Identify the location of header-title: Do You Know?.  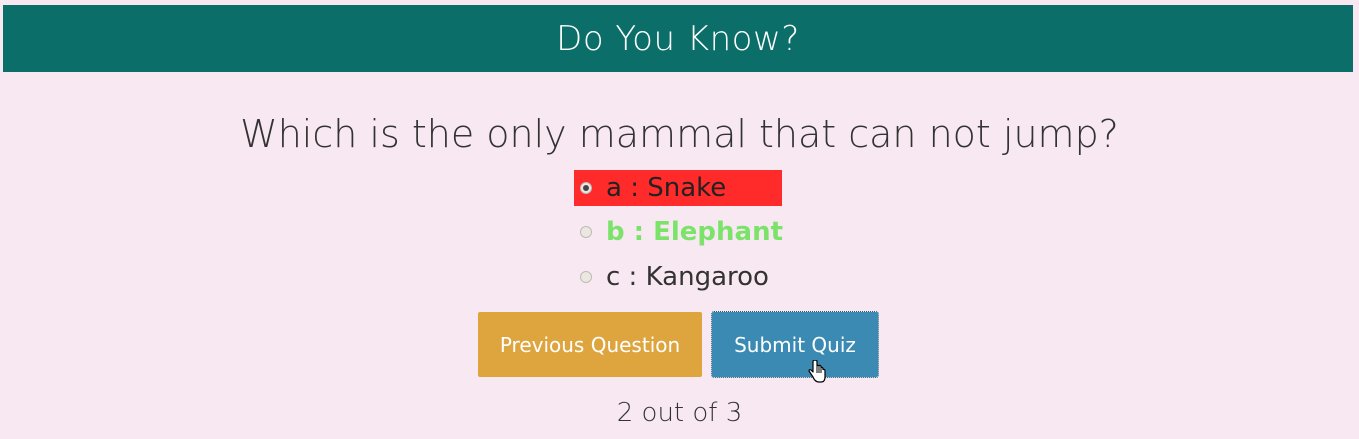
(678, 38).